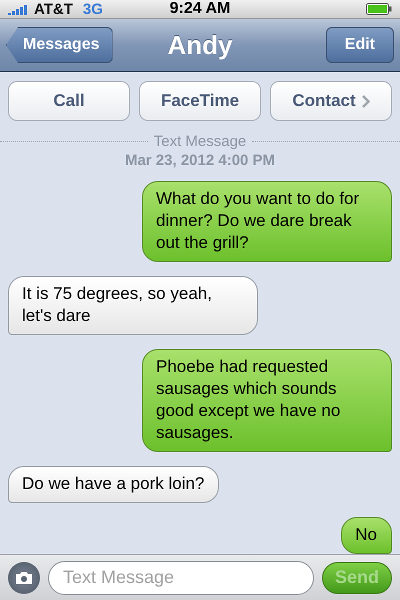 The image size is (400, 600). Describe the element at coordinates (360, 45) in the screenshot. I see `edit-button: Edit` at that location.